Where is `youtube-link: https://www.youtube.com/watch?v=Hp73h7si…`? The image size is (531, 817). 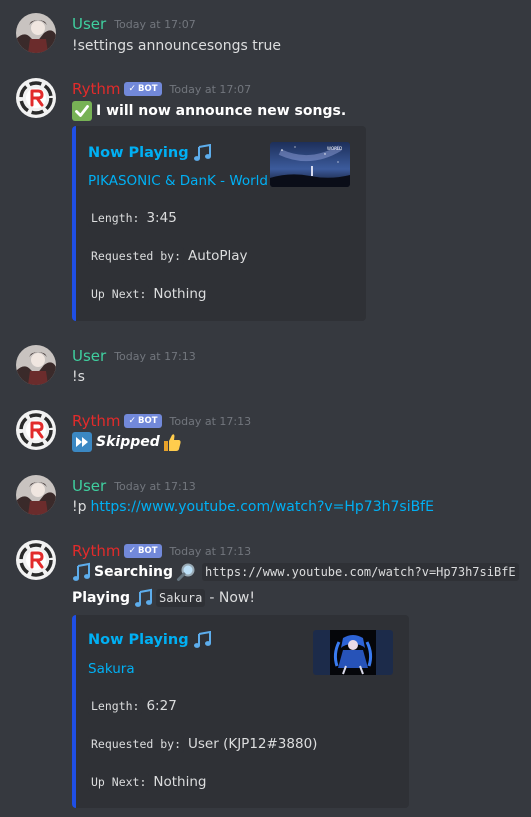 youtube-link: https://www.youtube.com/watch?v=Hp73h7si… is located at coordinates (262, 507).